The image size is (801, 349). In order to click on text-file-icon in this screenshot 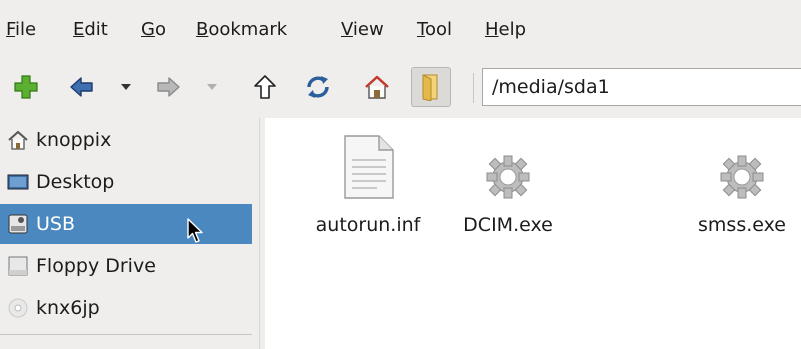, I will do `click(368, 165)`.